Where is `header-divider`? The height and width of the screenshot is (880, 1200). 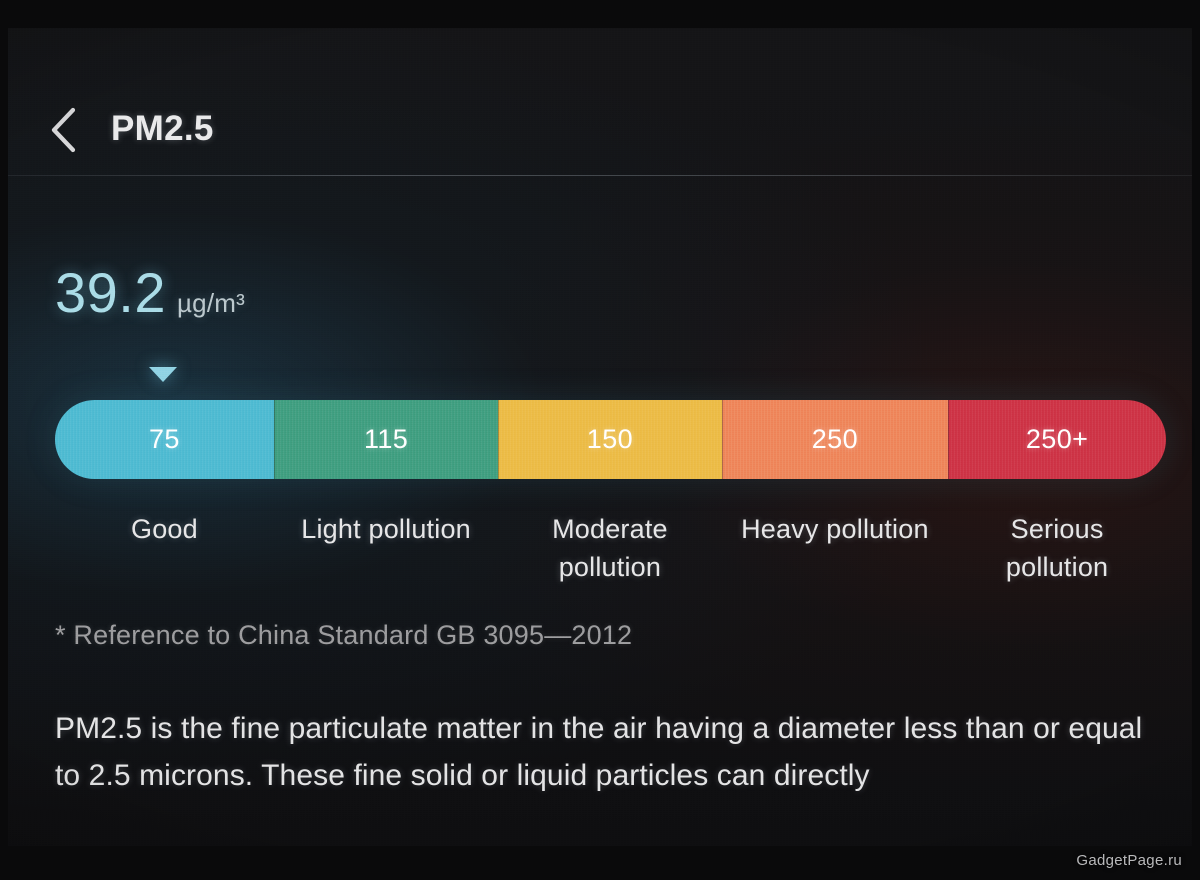 header-divider is located at coordinates (600, 175).